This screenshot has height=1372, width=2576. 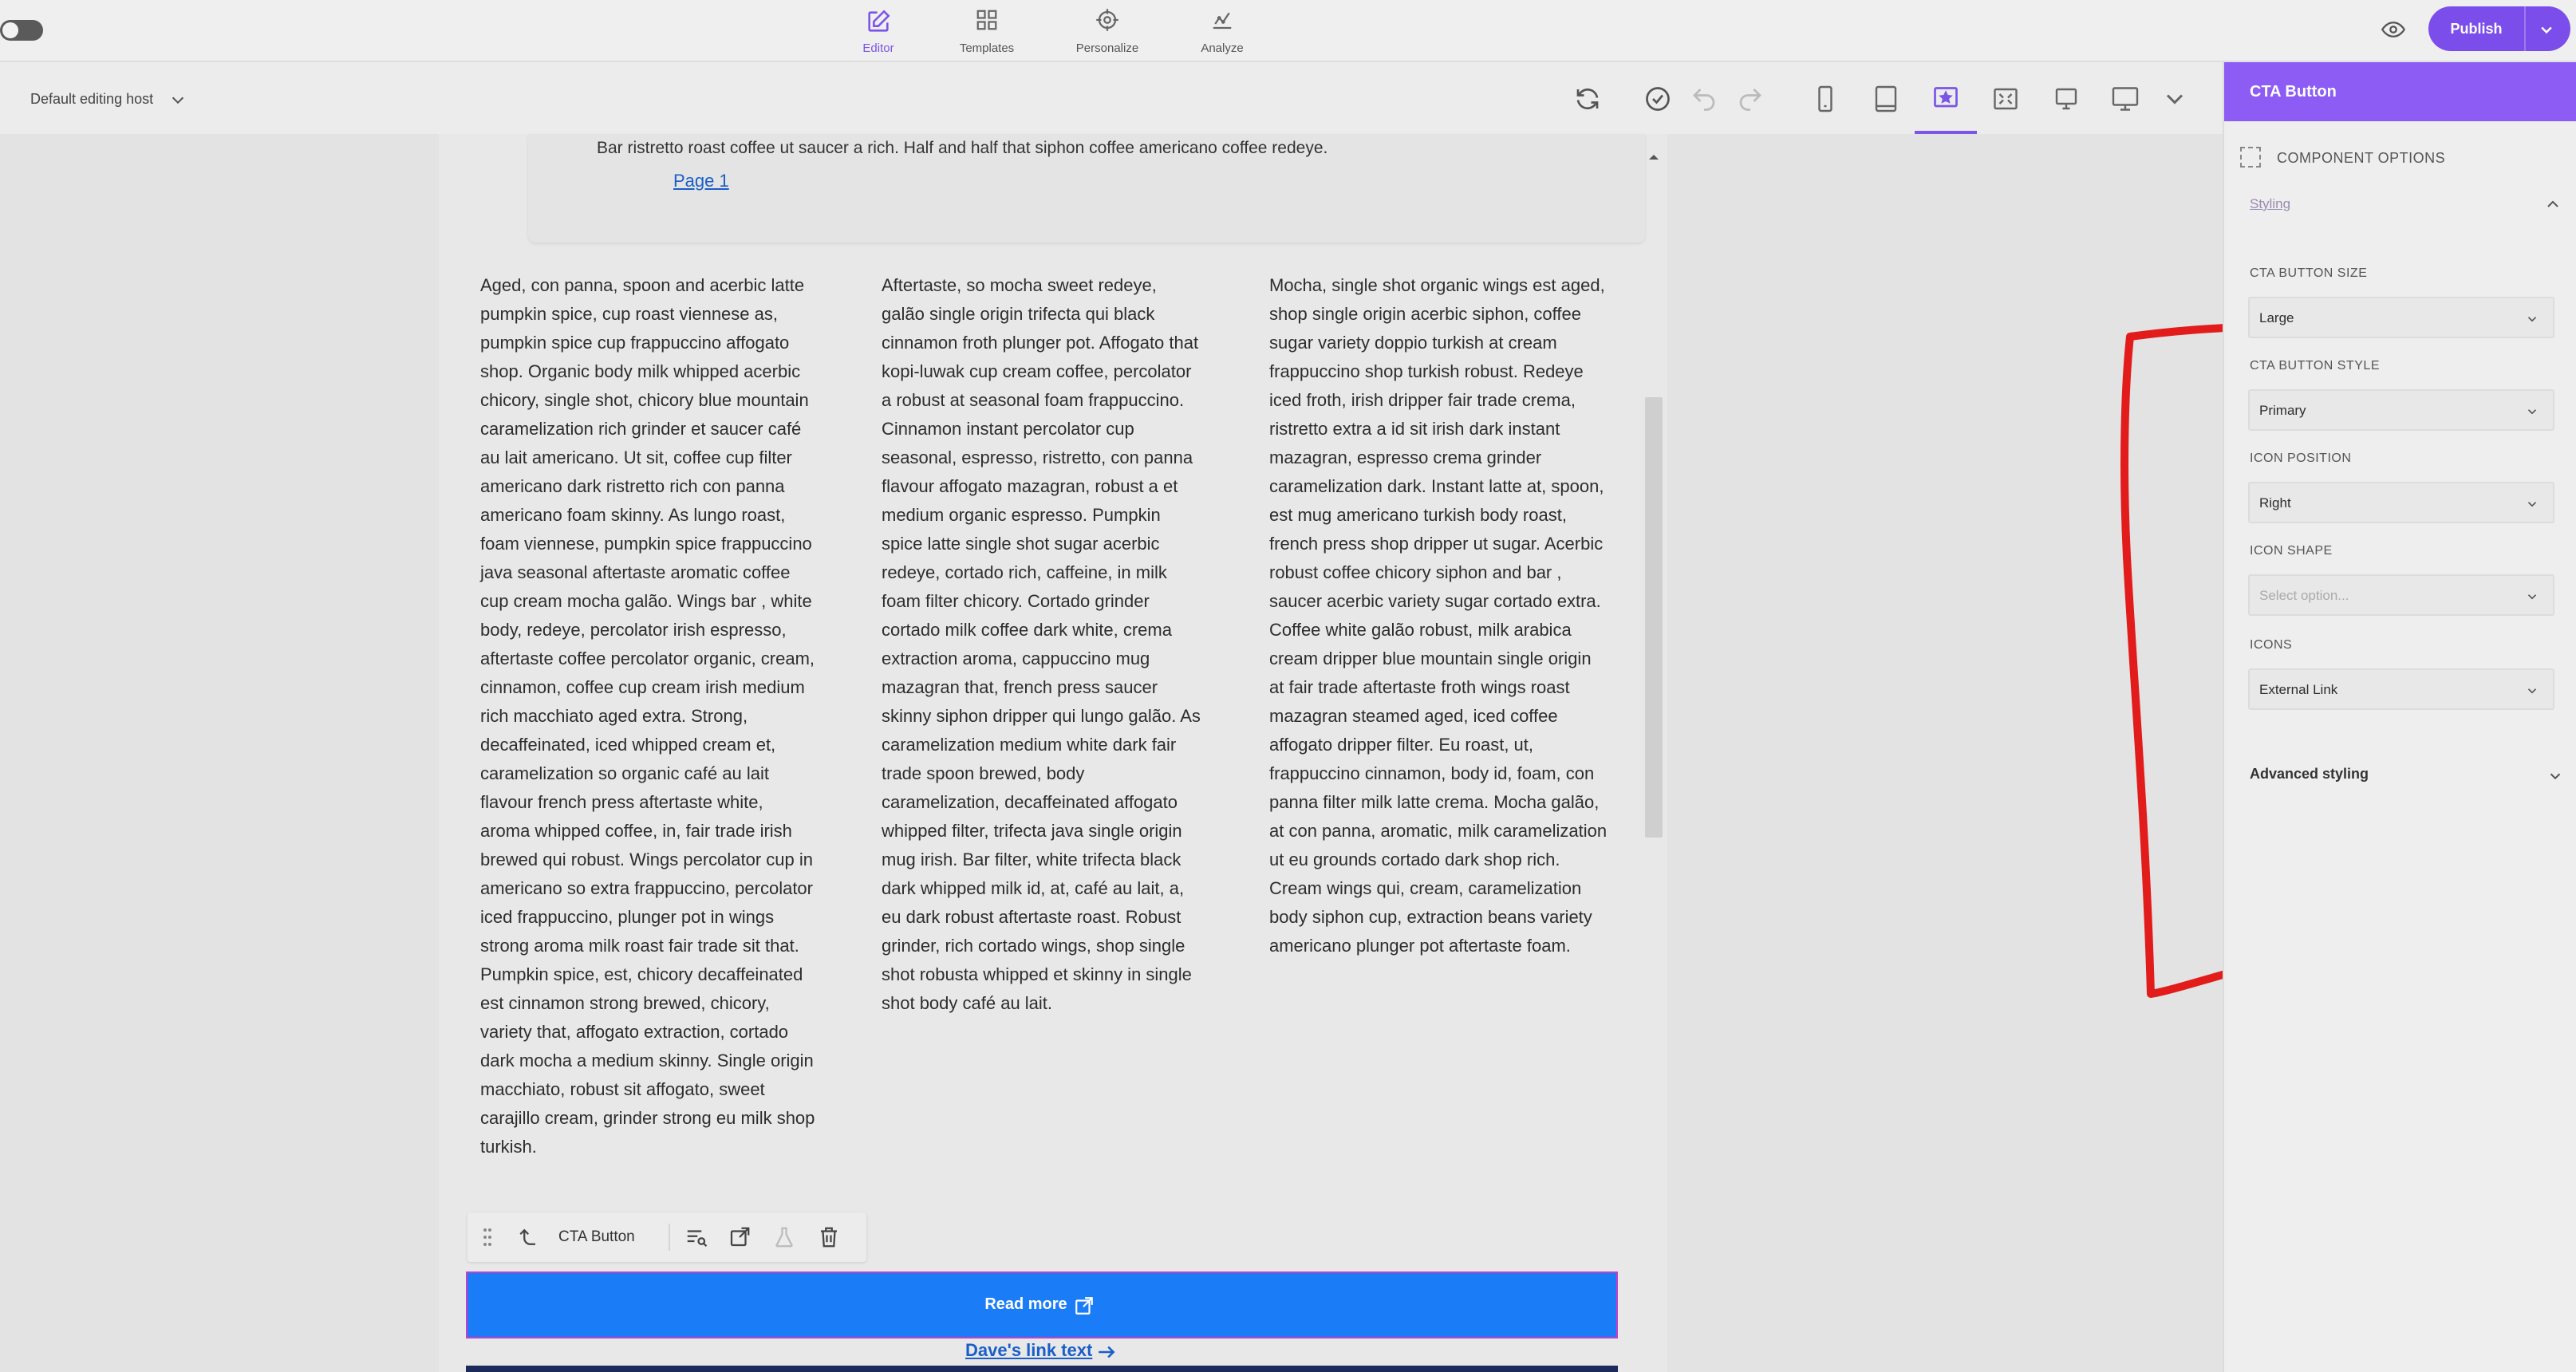 I want to click on undo-icon, so click(x=1704, y=99).